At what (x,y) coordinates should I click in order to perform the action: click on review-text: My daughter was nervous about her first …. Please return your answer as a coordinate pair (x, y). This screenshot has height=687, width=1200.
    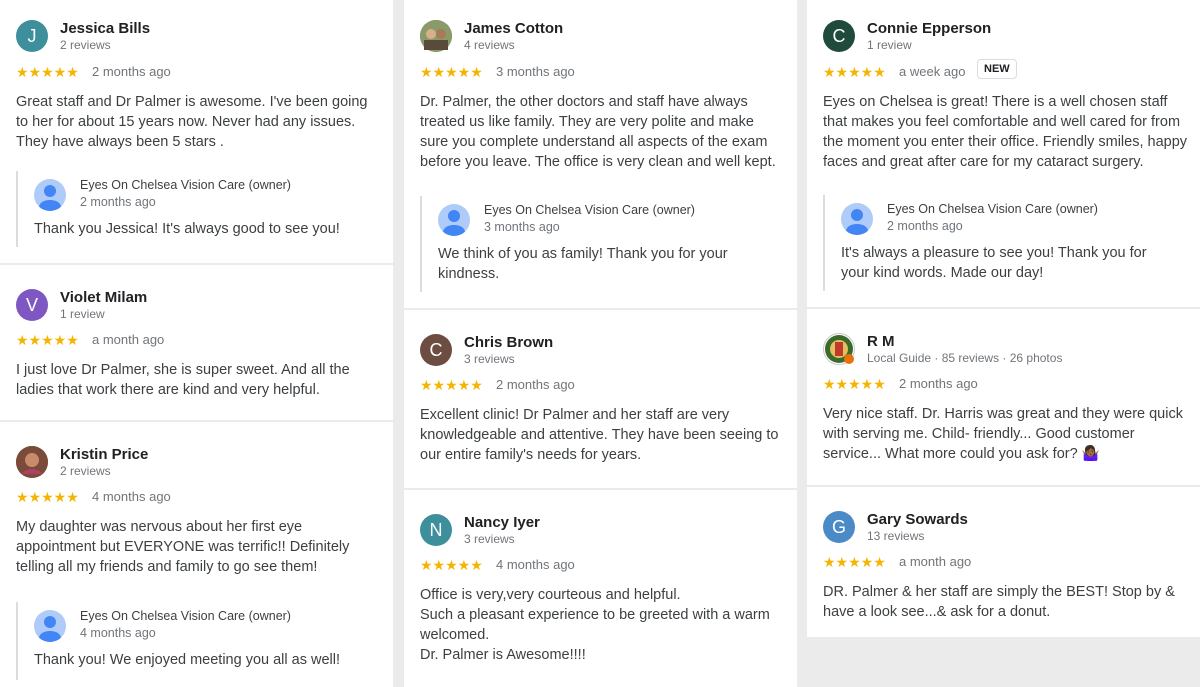
    Looking at the image, I should click on (183, 547).